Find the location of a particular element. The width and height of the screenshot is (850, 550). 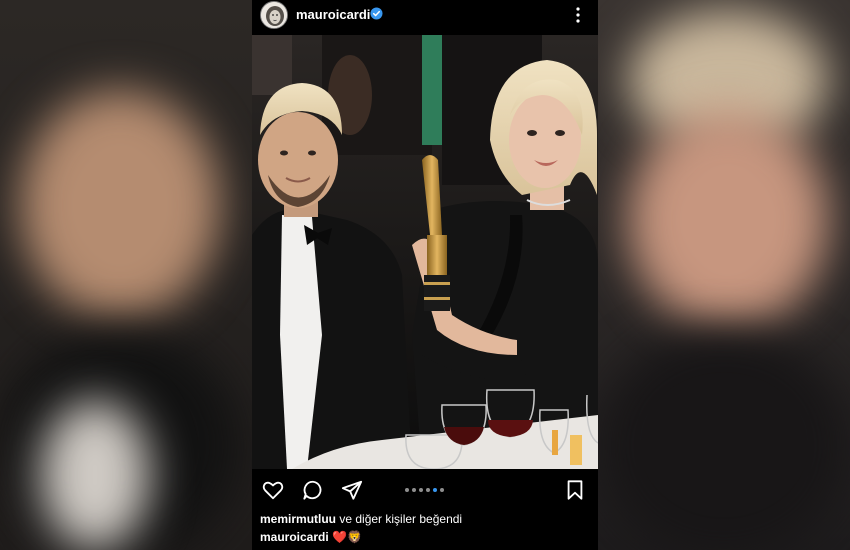

liker-username: memirmutluu is located at coordinates (298, 519).